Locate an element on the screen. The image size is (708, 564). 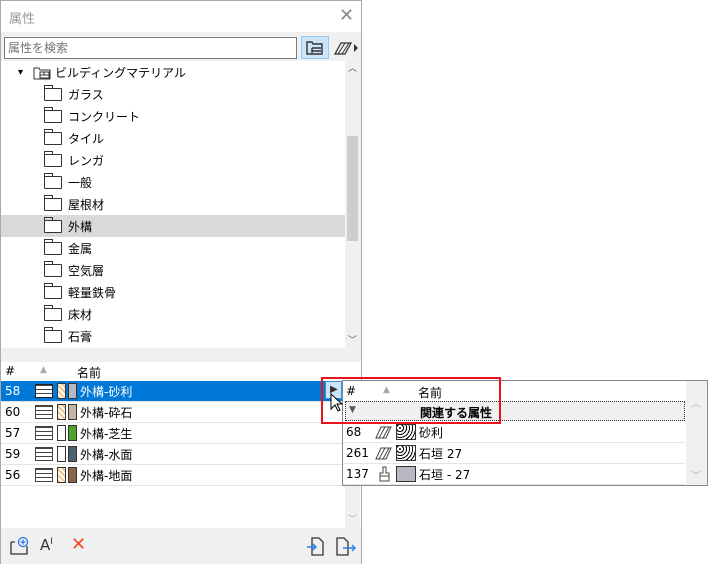
search-input is located at coordinates (150, 48).